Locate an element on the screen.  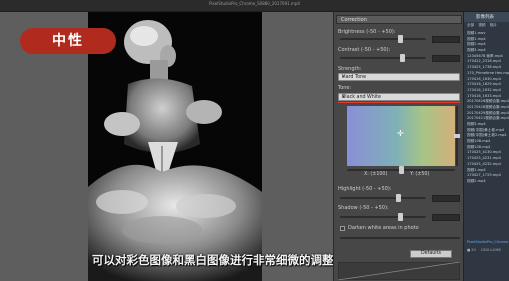
tone-x-slider is located at coordinates (401, 170).